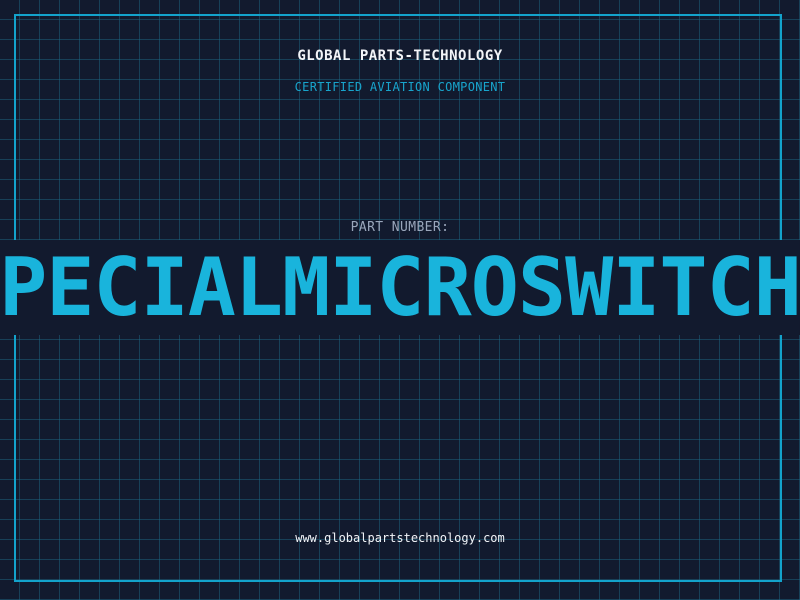  I want to click on brand-subtitle: CERTIFIED AVIATION COMPONENT, so click(400, 87).